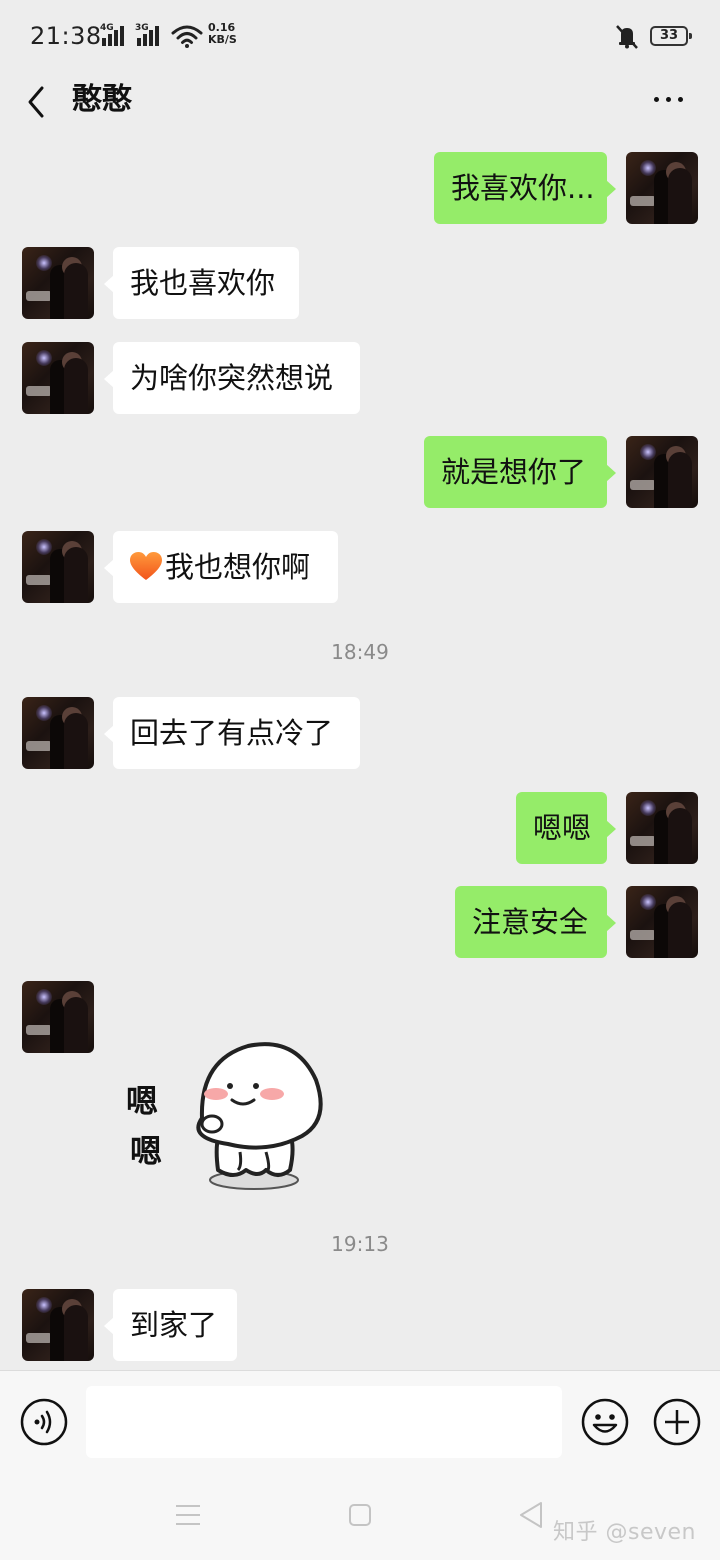  I want to click on message-bubble-received: 为啥你突然想说, so click(232, 378).